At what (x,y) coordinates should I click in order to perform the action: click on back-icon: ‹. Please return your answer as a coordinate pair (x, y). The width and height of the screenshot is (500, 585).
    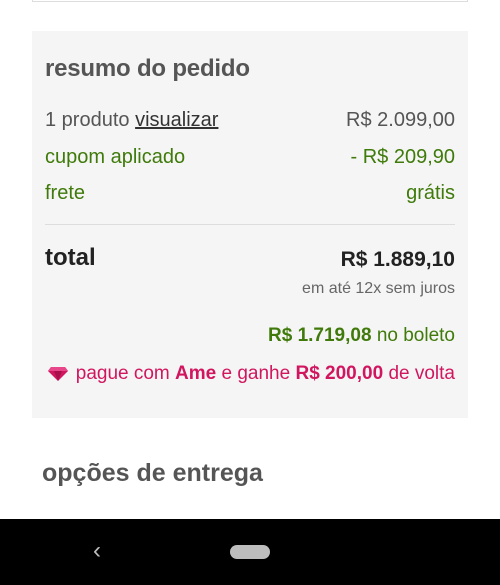
    Looking at the image, I should click on (97, 551).